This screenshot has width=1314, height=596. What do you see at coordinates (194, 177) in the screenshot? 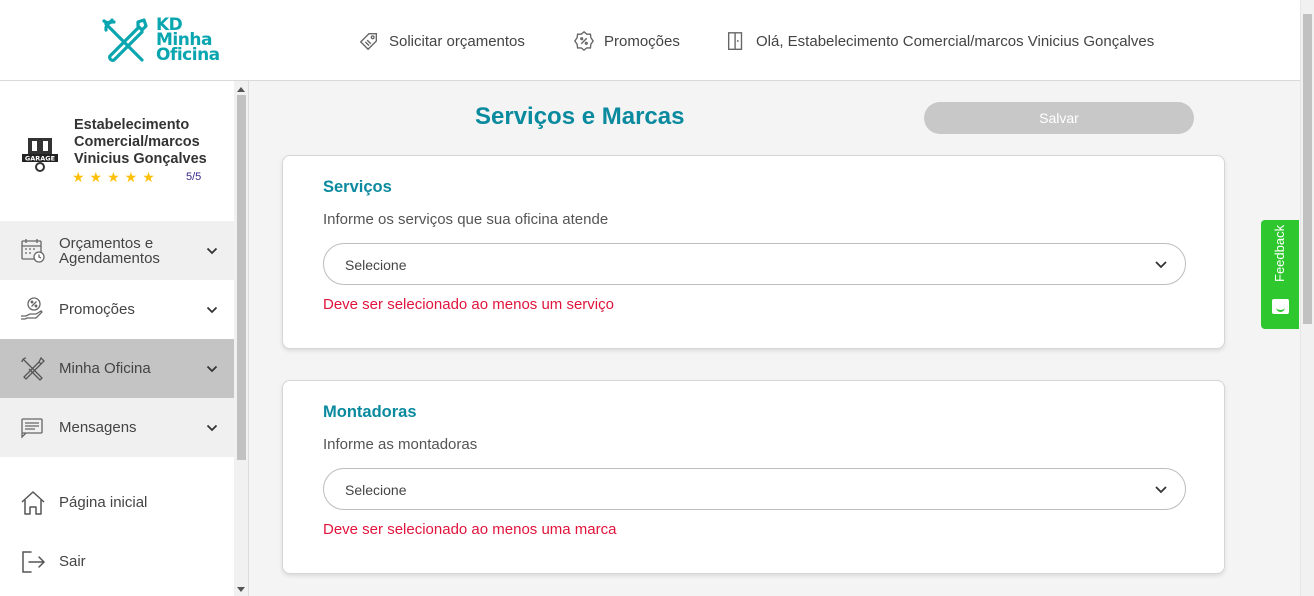
I see `rating-label: 5/5` at bounding box center [194, 177].